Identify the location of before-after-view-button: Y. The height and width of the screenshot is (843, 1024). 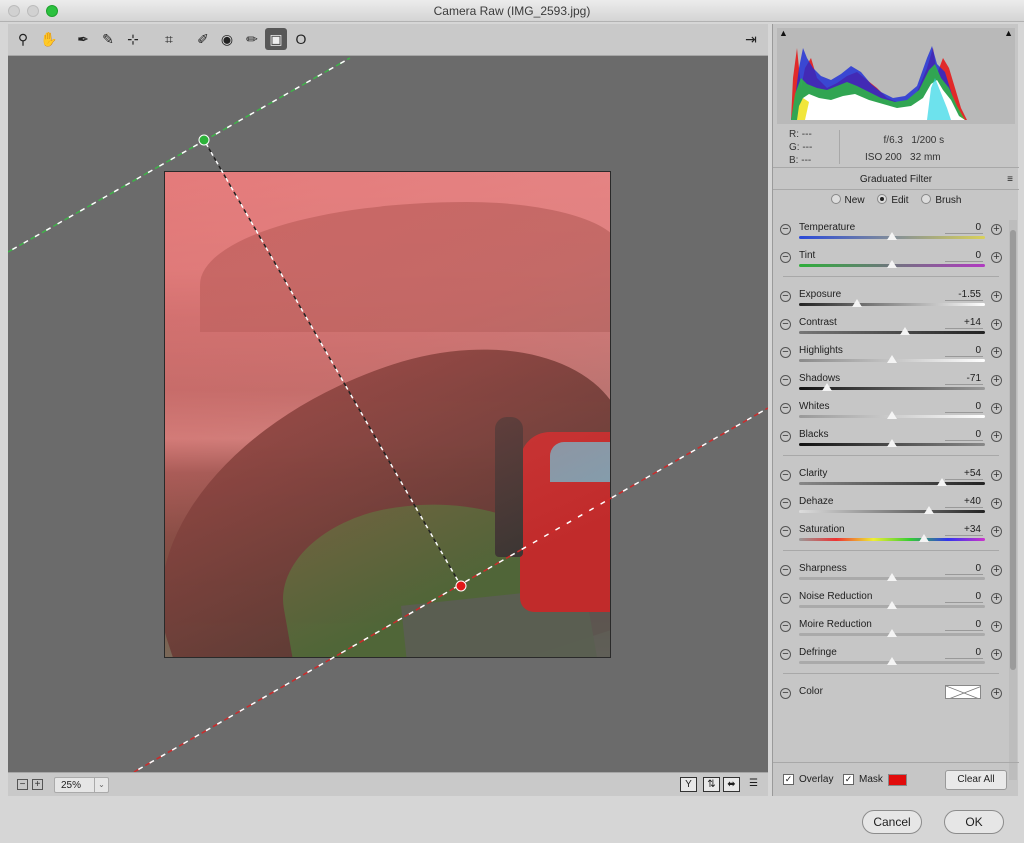
(688, 784).